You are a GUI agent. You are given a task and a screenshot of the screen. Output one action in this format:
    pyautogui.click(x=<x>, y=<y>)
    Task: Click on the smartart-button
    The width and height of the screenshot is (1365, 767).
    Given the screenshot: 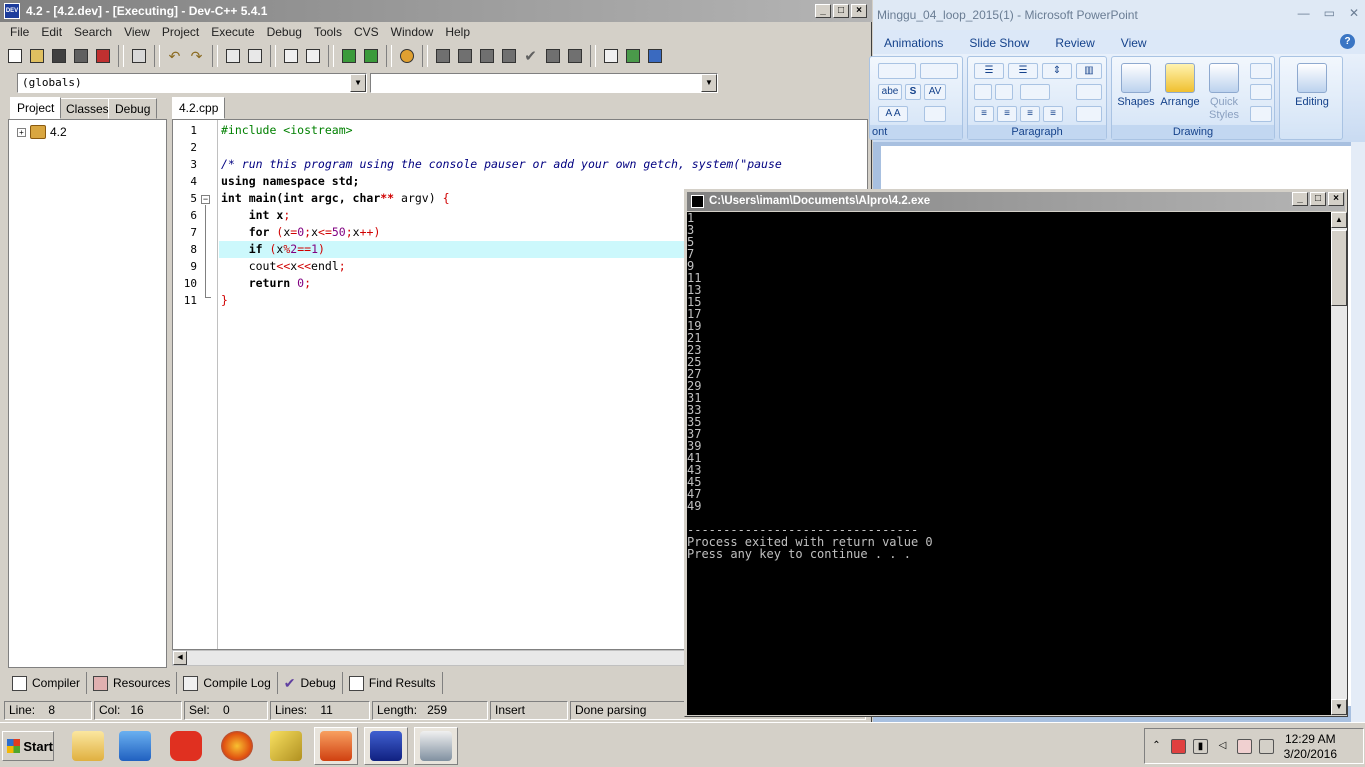 What is the action you would take?
    pyautogui.click(x=1089, y=114)
    